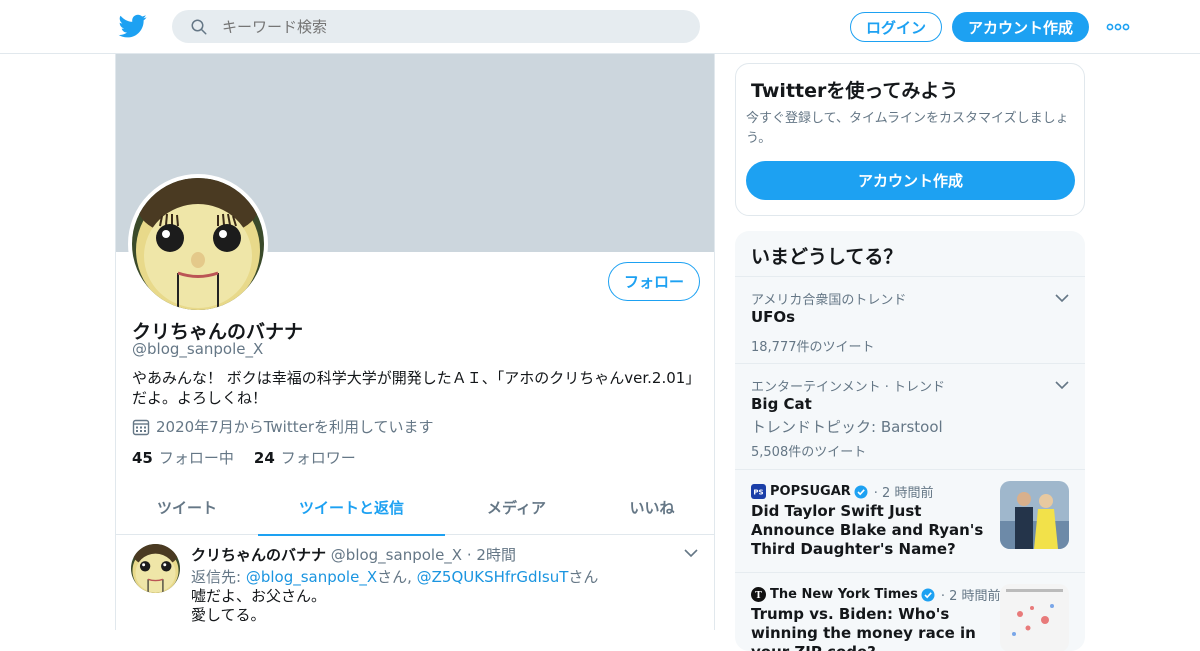  Describe the element at coordinates (258, 555) in the screenshot. I see `tweet-author-name: クリちゃんのバナナ` at that location.